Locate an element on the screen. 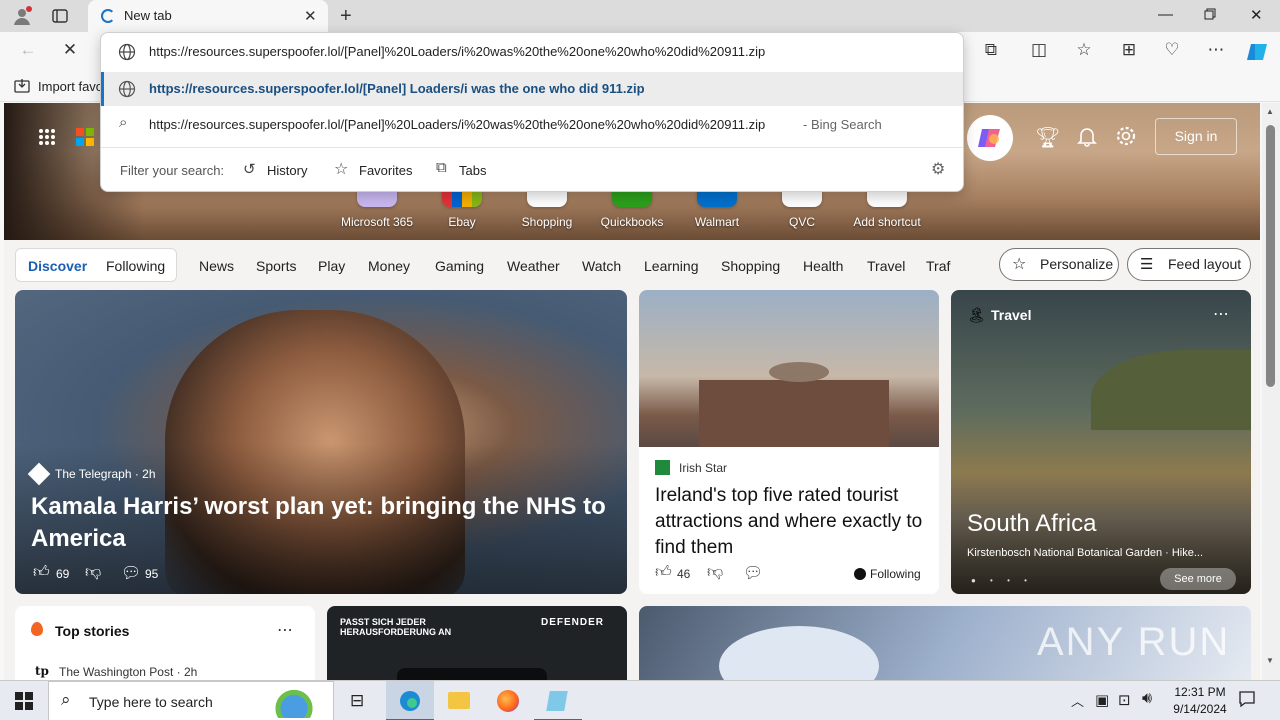  performance-icon: ♡ is located at coordinates (1172, 50).